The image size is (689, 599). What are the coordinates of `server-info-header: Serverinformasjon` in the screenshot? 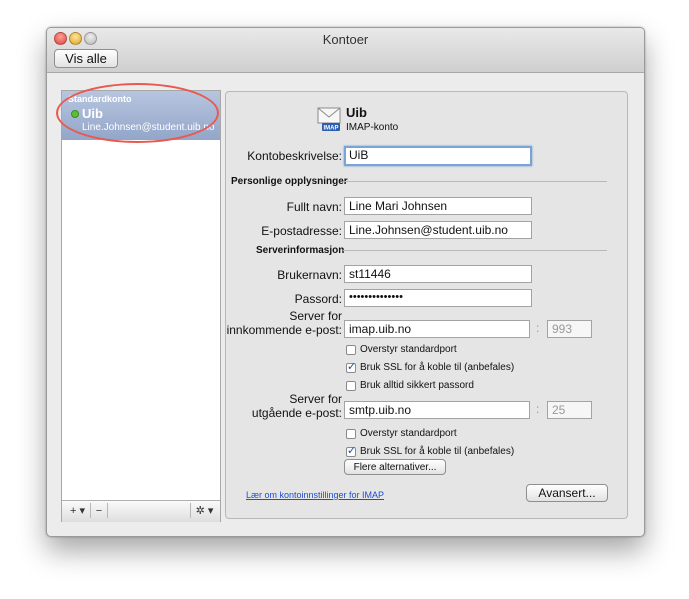 It's located at (300, 250).